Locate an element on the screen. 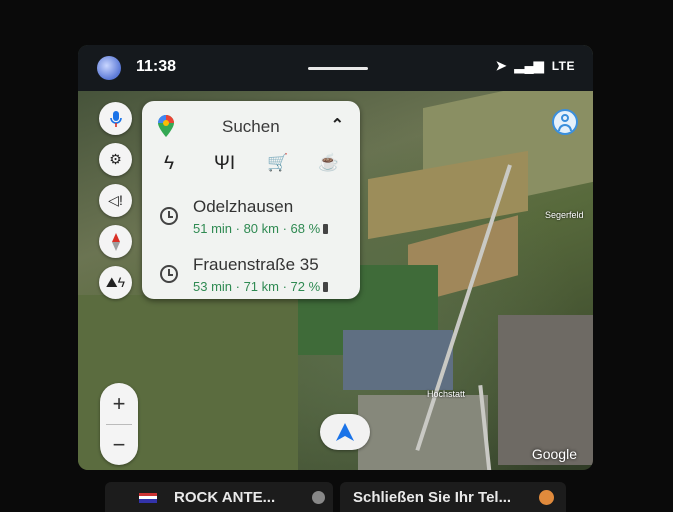 Image resolution: width=673 pixels, height=512 pixels. speaker-alert-icon: ◁! is located at coordinates (115, 200).